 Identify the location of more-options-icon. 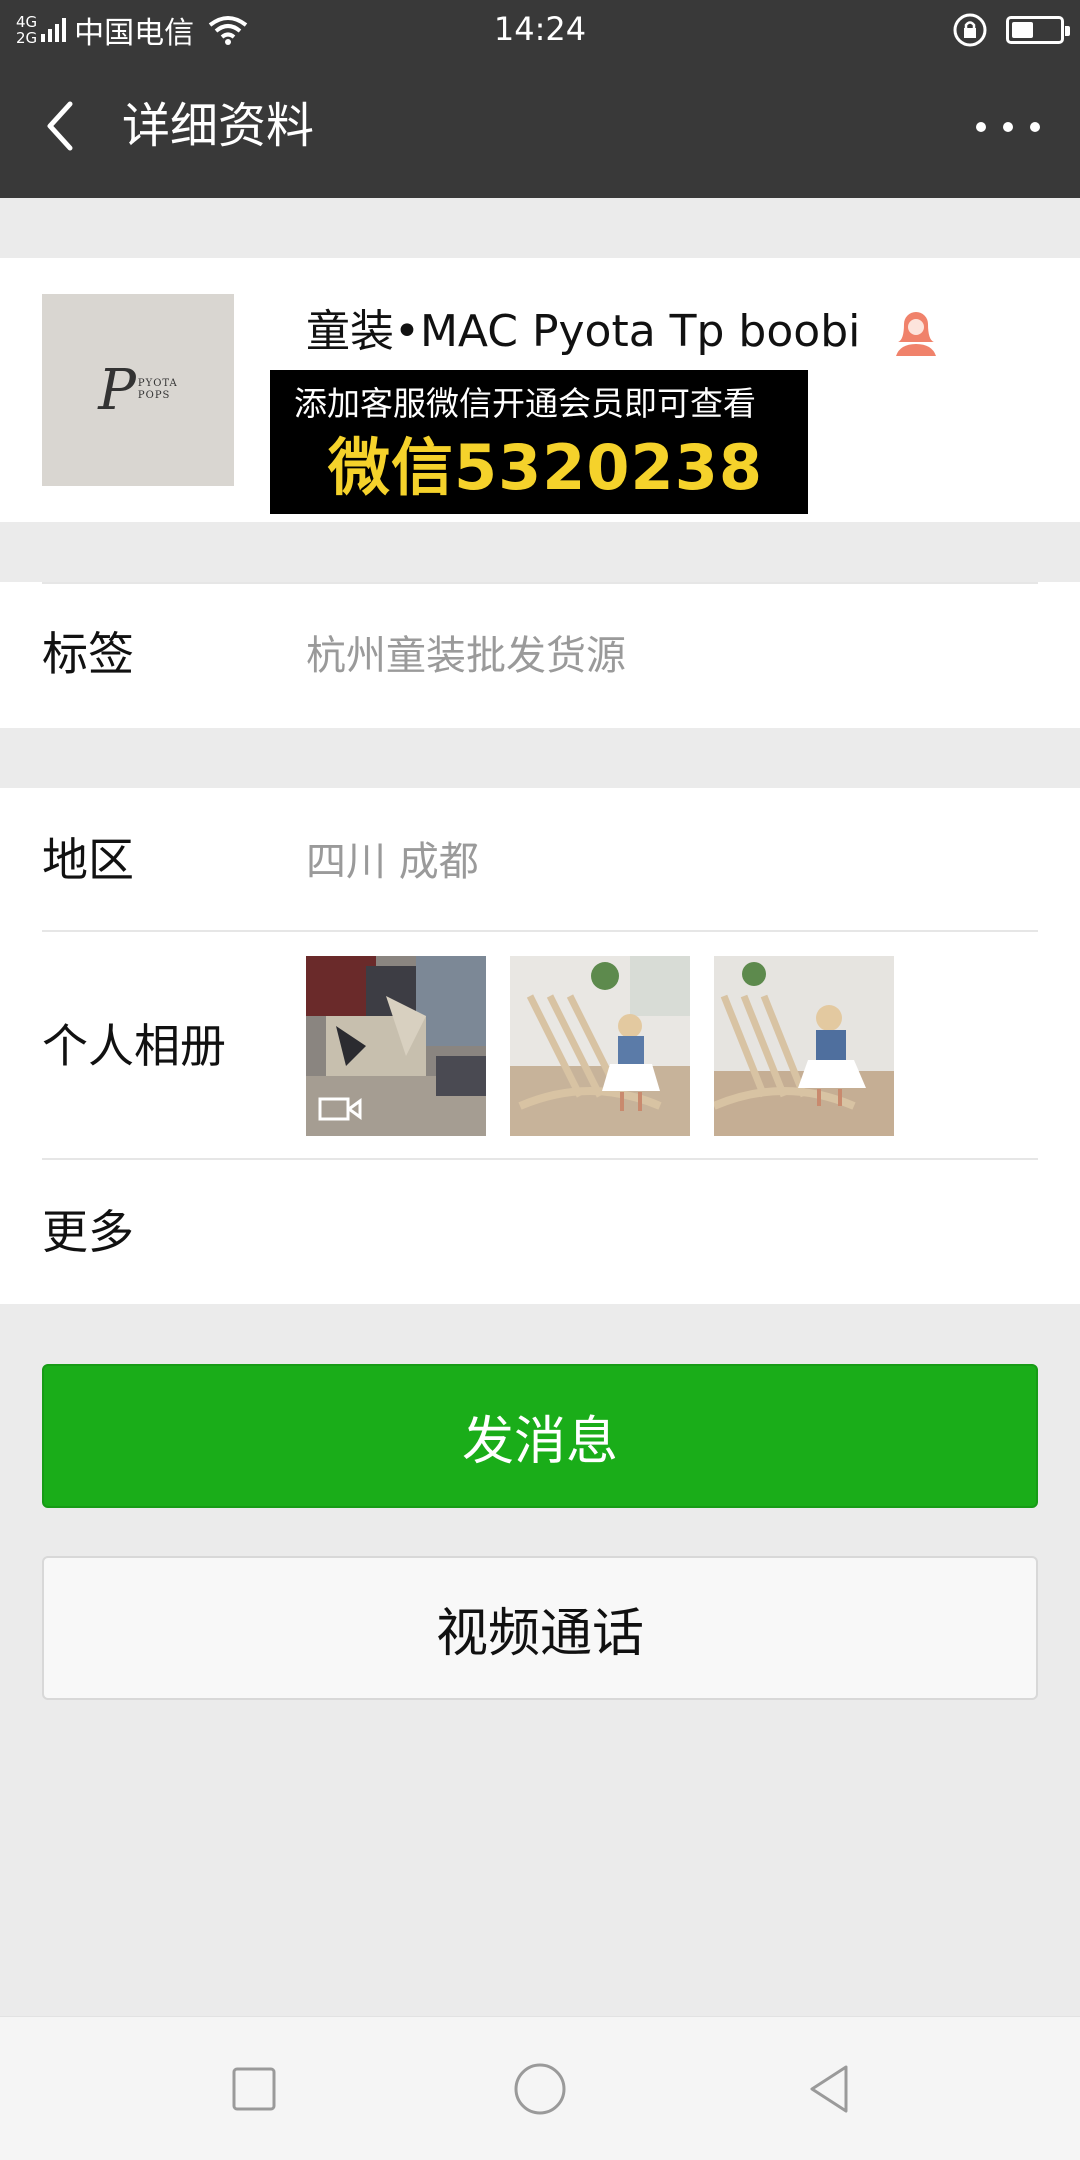
(1008, 127).